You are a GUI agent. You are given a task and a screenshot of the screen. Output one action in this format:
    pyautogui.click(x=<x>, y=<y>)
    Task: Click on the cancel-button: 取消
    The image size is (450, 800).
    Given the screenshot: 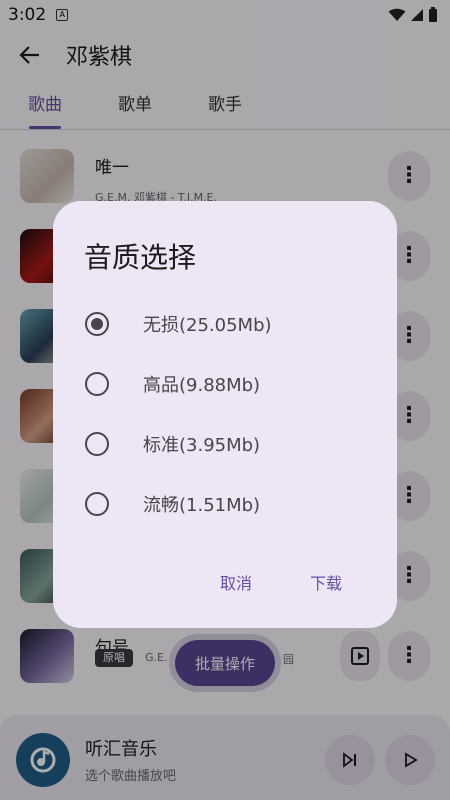 What is the action you would take?
    pyautogui.click(x=236, y=582)
    